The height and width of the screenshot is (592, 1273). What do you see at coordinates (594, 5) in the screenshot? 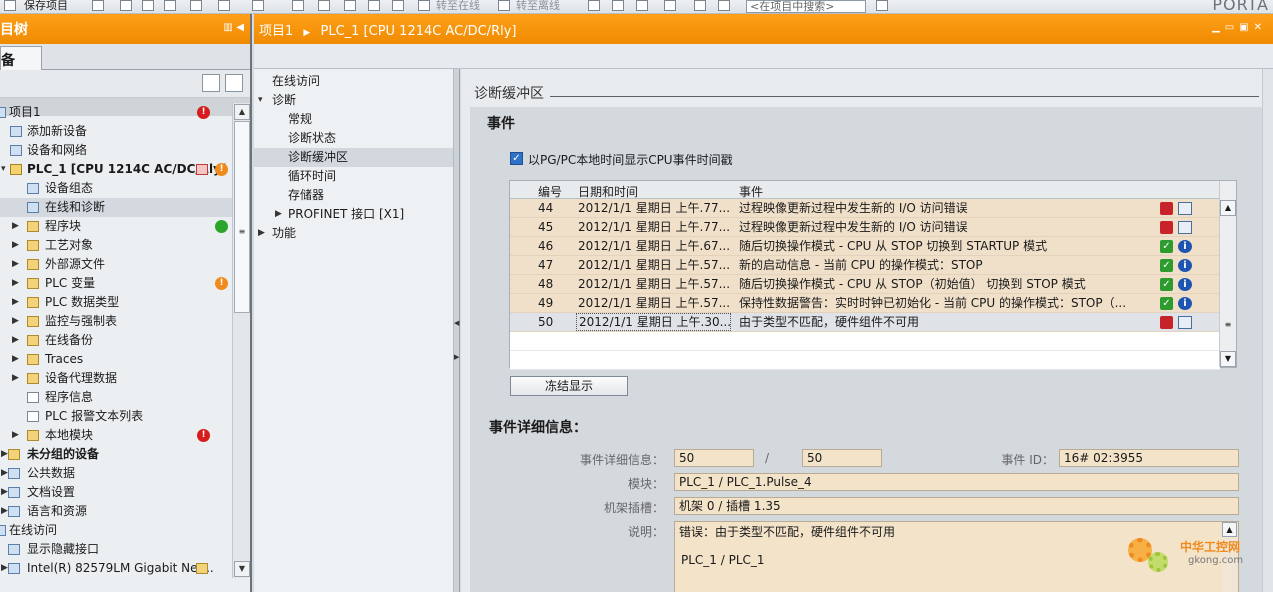
I see `accessible-devices-icon` at bounding box center [594, 5].